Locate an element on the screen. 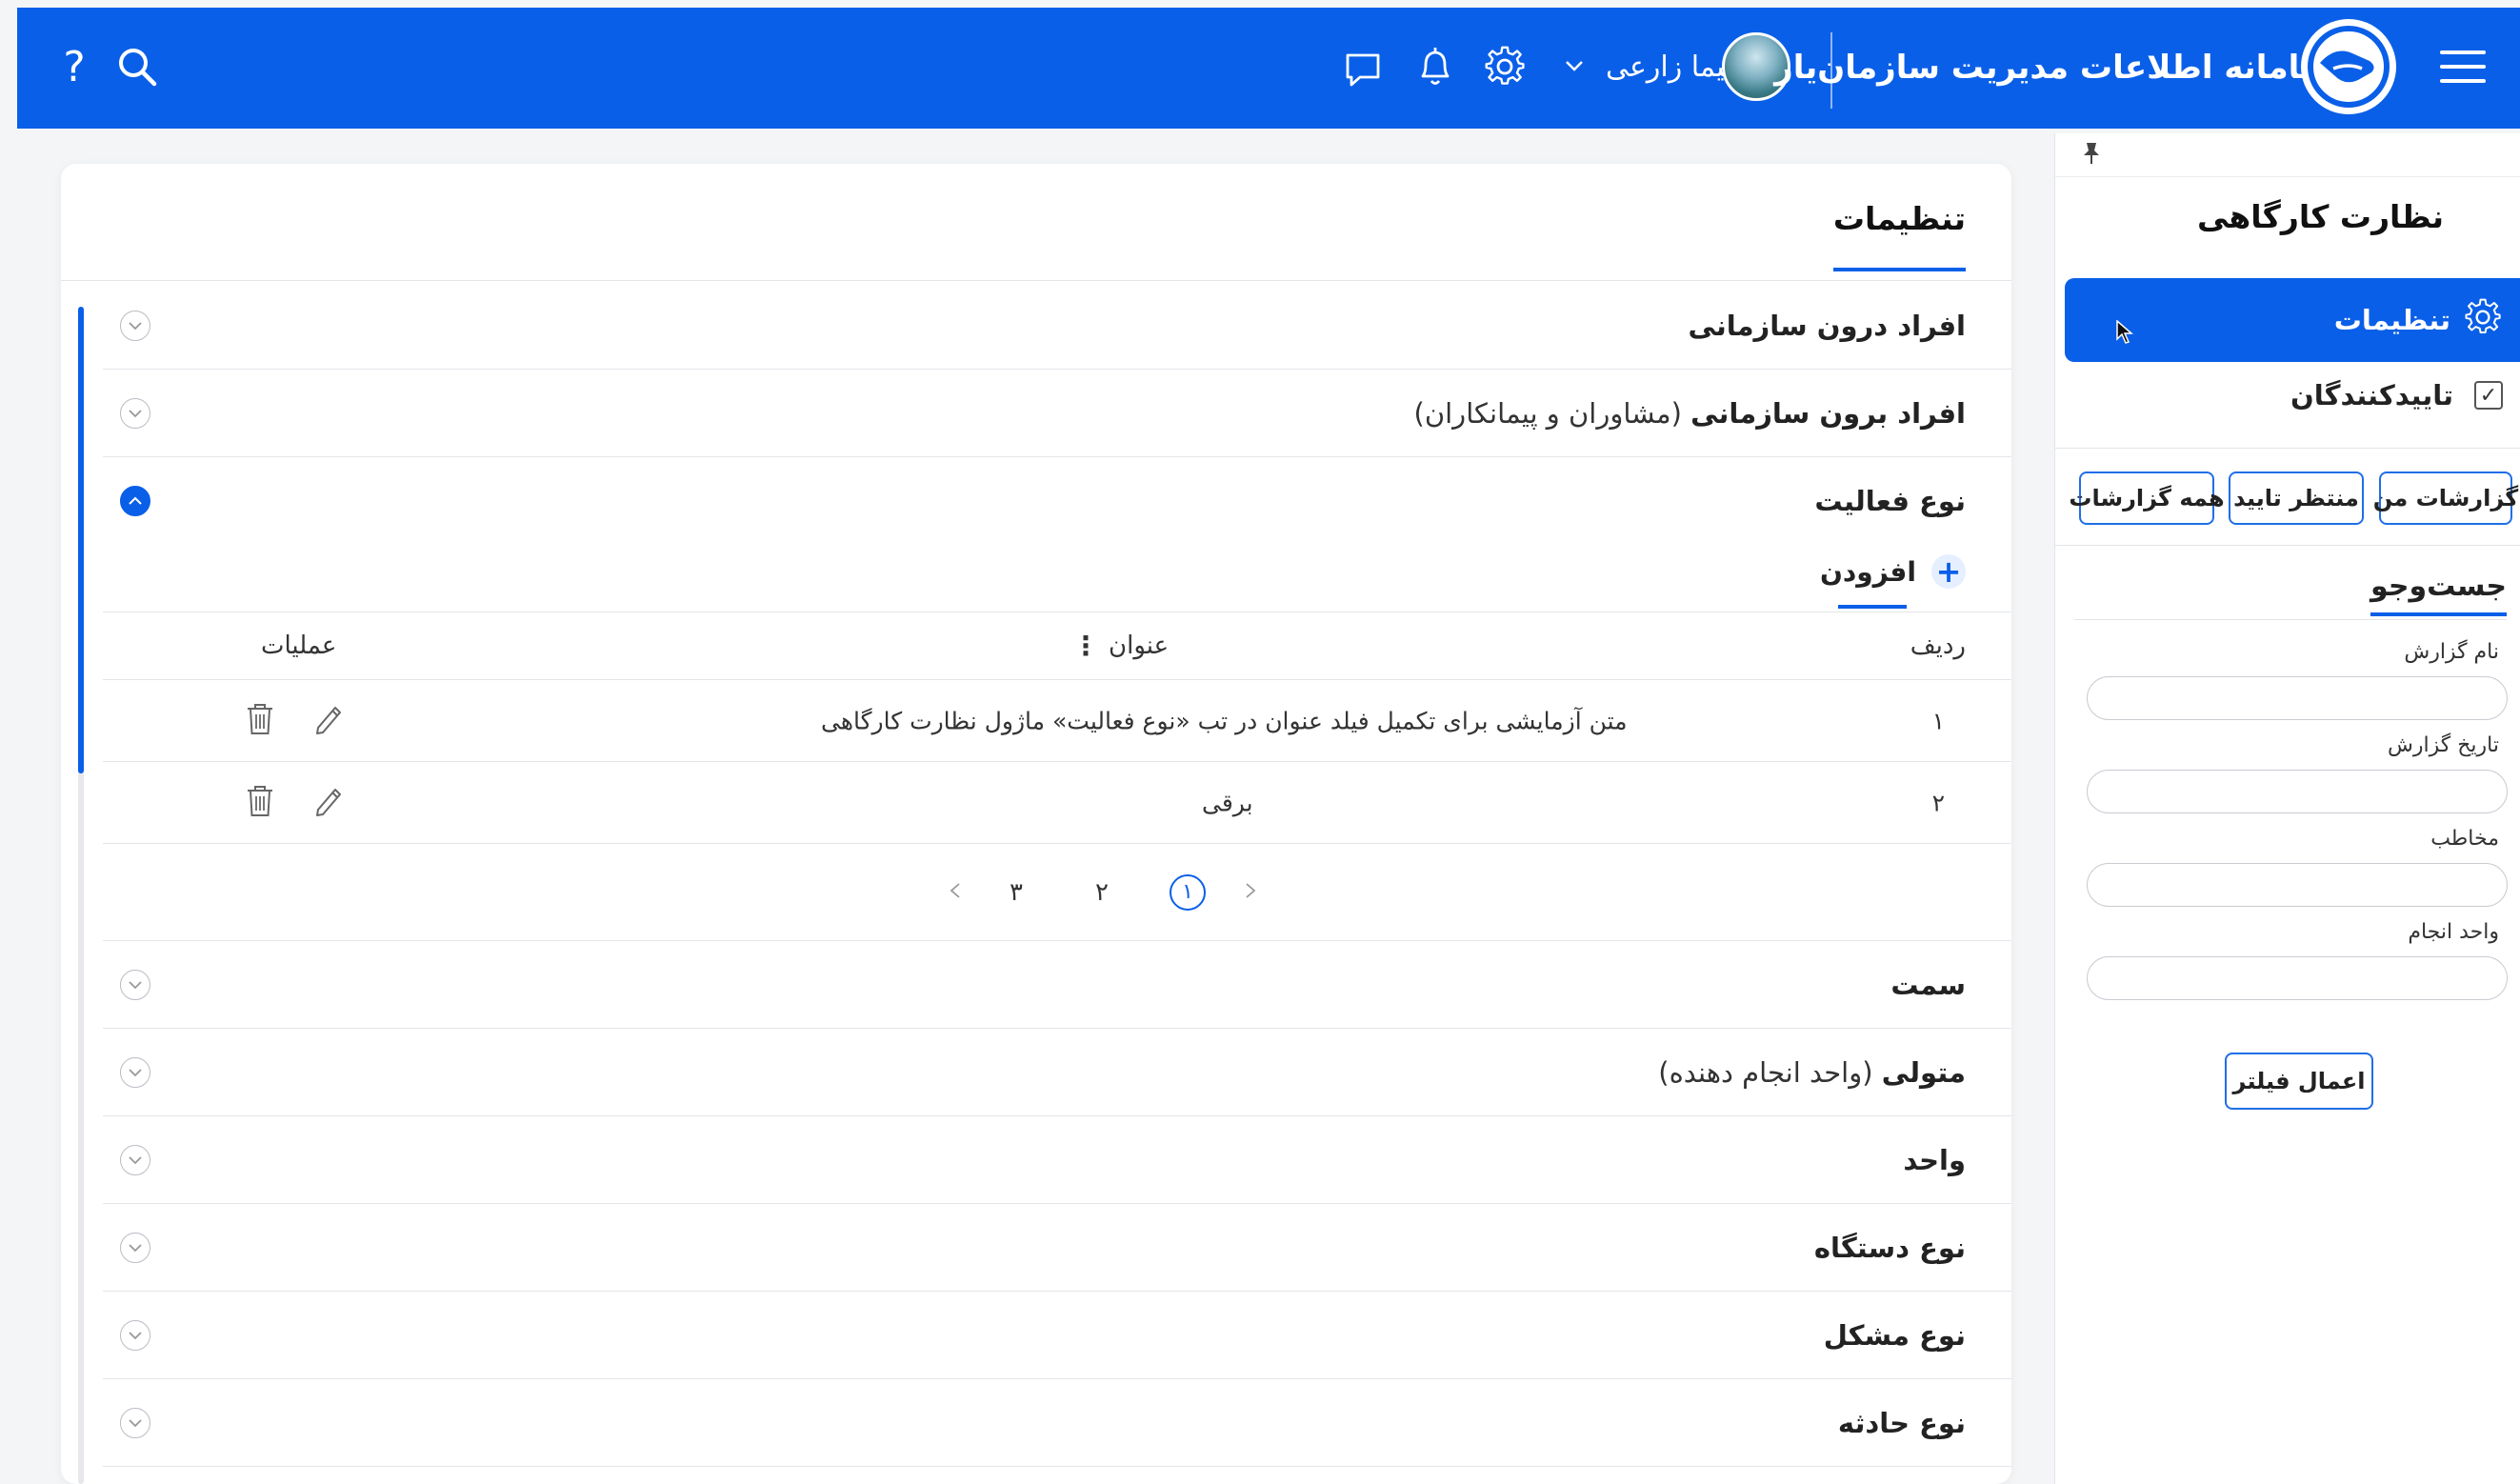 The image size is (2520, 1484). accordion-title: واحد is located at coordinates (1934, 1160).